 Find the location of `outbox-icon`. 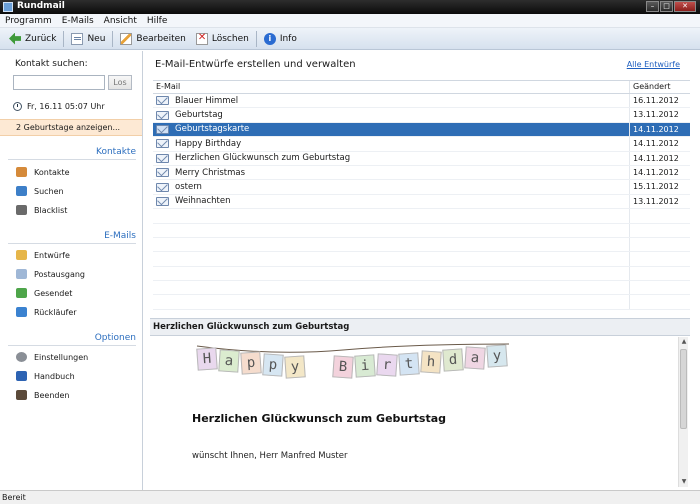

outbox-icon is located at coordinates (21, 274).